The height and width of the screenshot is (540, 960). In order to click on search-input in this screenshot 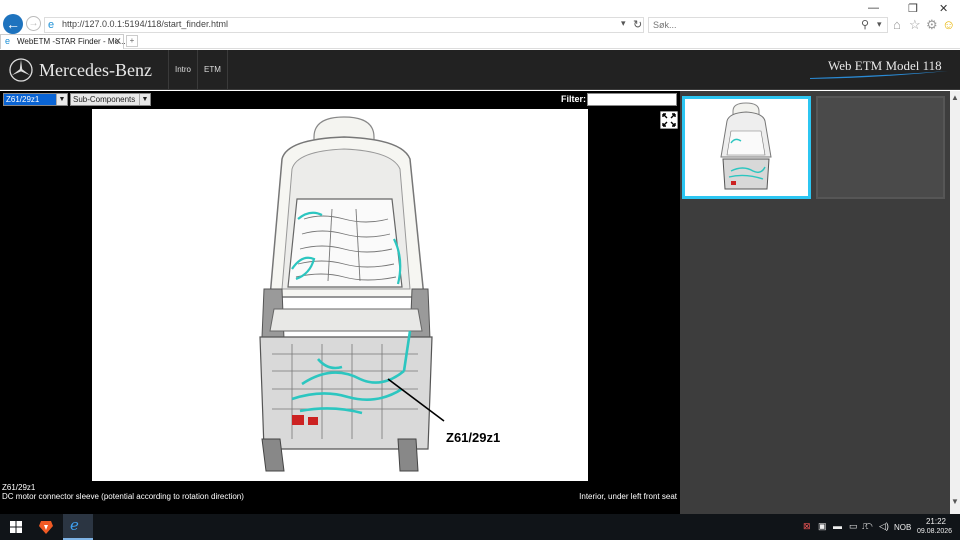, I will do `click(753, 25)`.